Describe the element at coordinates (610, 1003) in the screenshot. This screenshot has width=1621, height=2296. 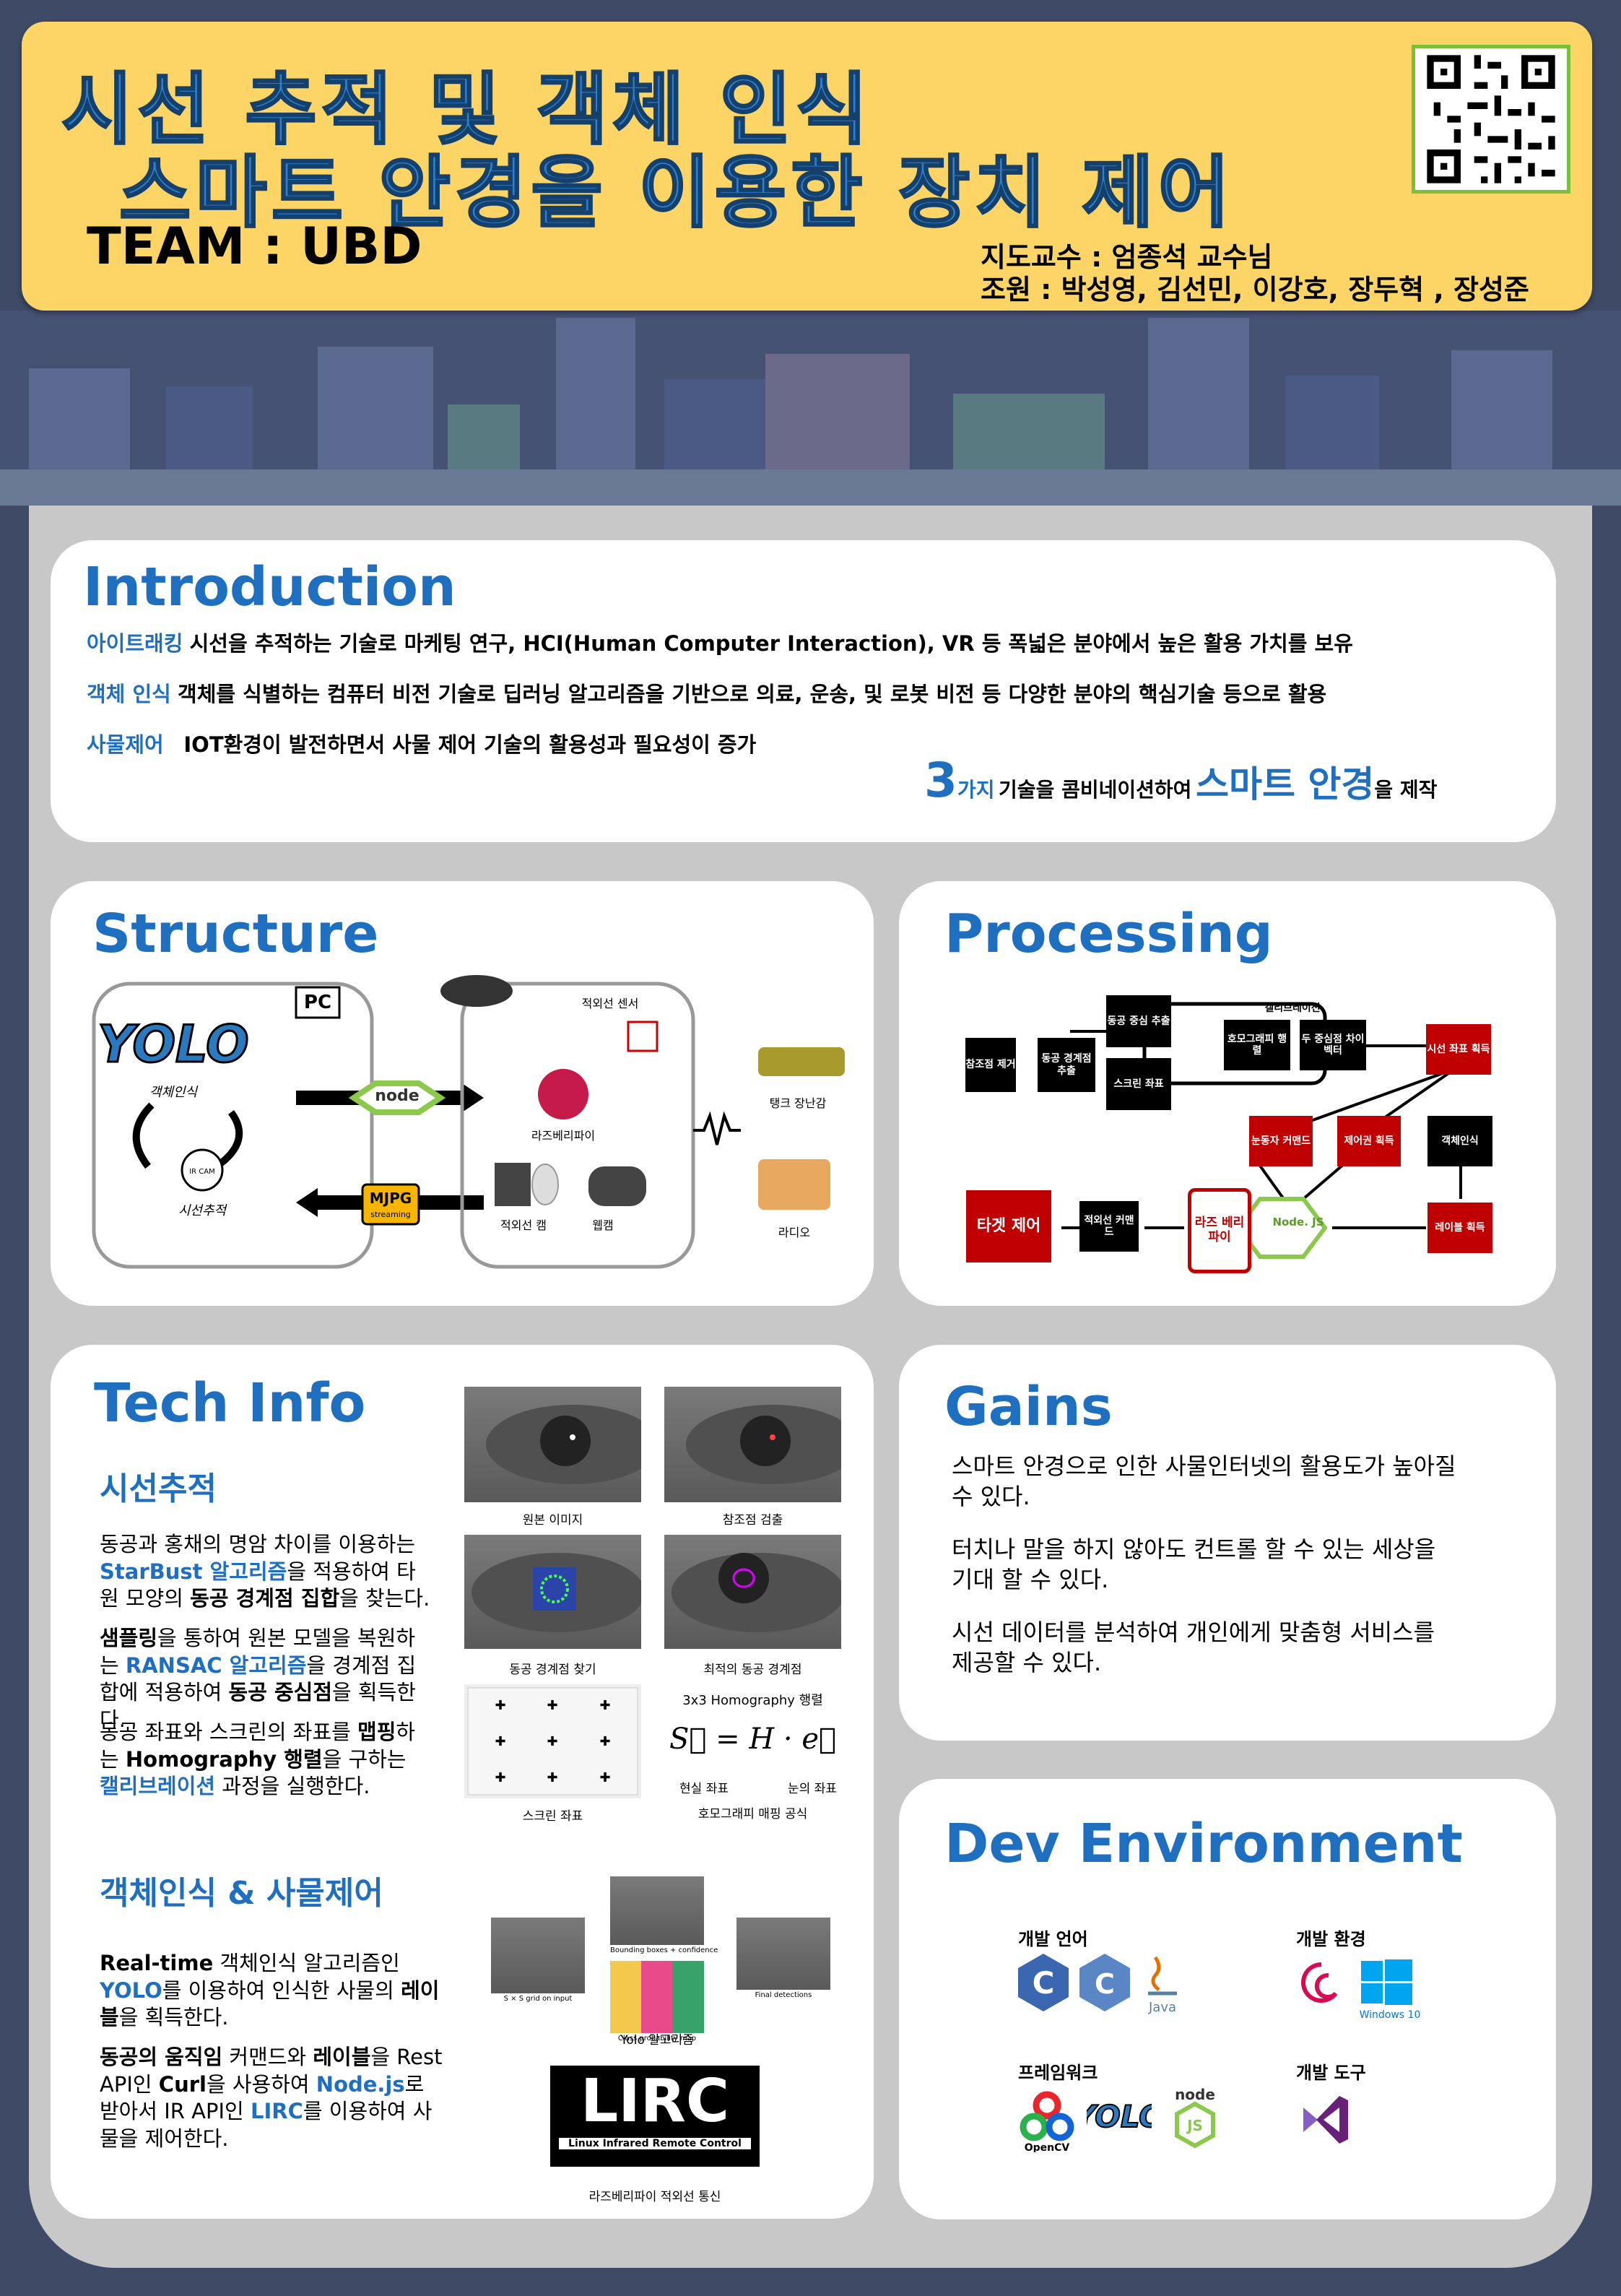
I see `ir-sensor-label: 적외선 센서` at that location.